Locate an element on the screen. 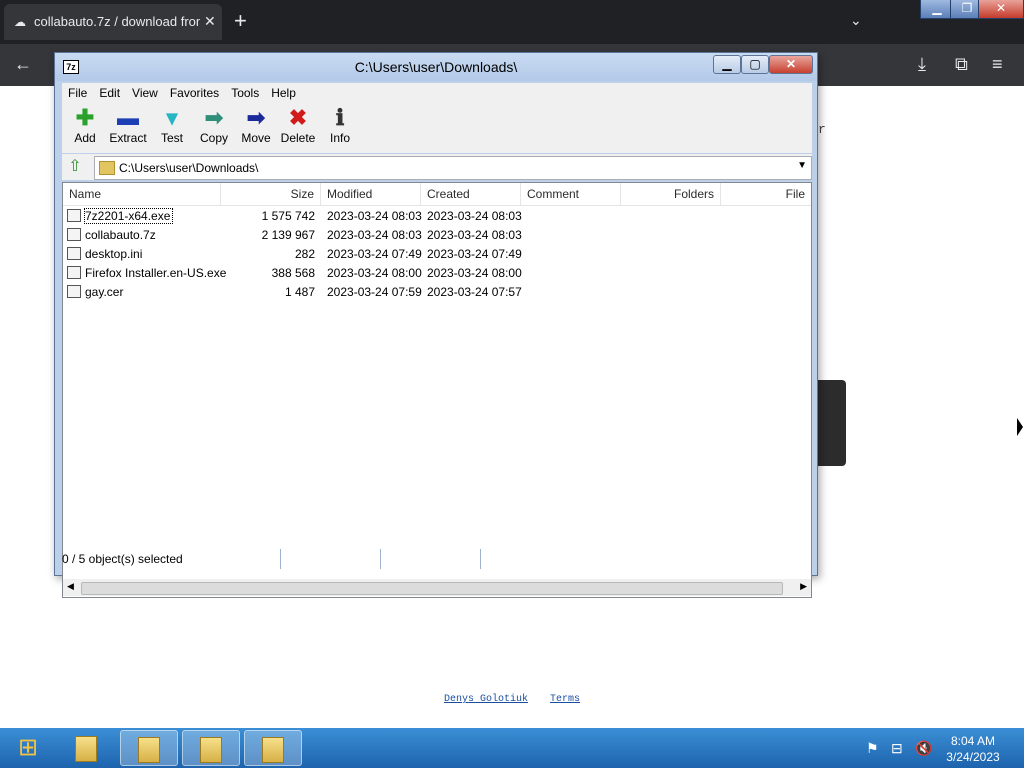 This screenshot has width=1024, height=768. info-icon: ℹ is located at coordinates (340, 117).